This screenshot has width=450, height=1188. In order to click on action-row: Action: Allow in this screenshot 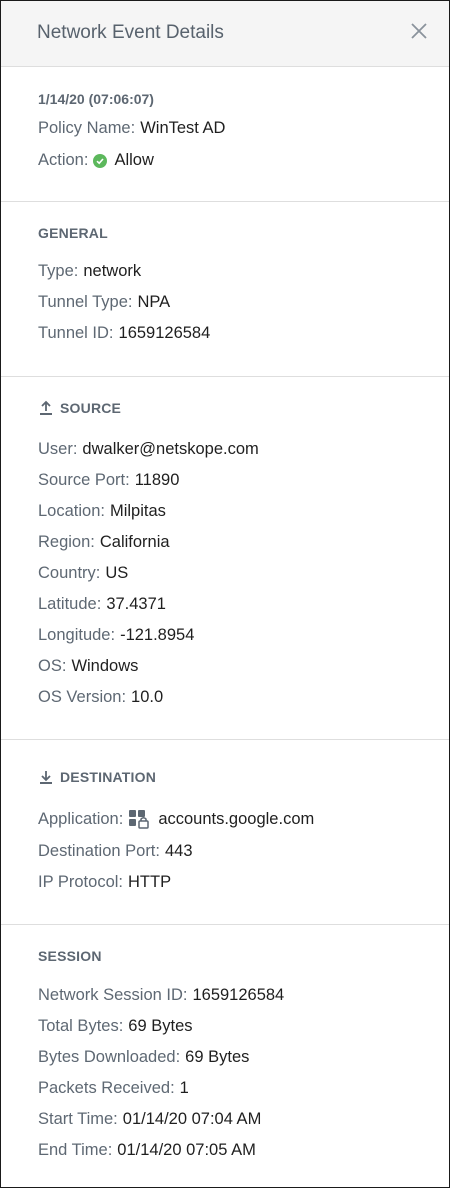, I will do `click(96, 160)`.